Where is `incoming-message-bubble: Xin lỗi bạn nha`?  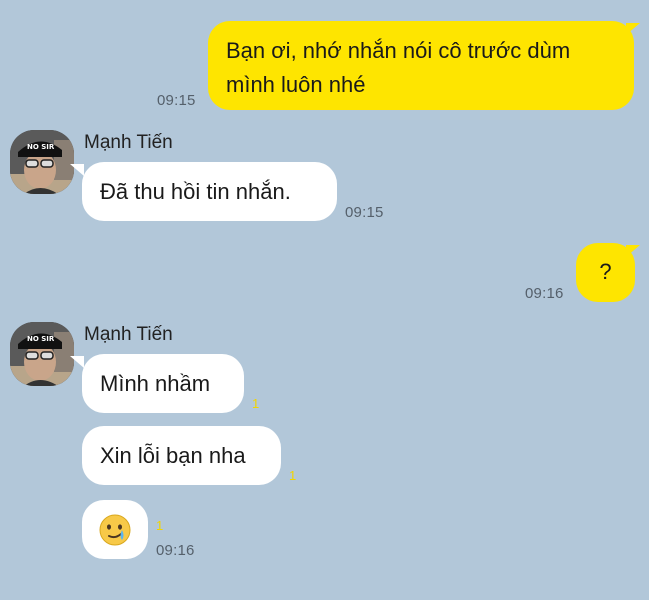 incoming-message-bubble: Xin lỗi bạn nha is located at coordinates (181, 455).